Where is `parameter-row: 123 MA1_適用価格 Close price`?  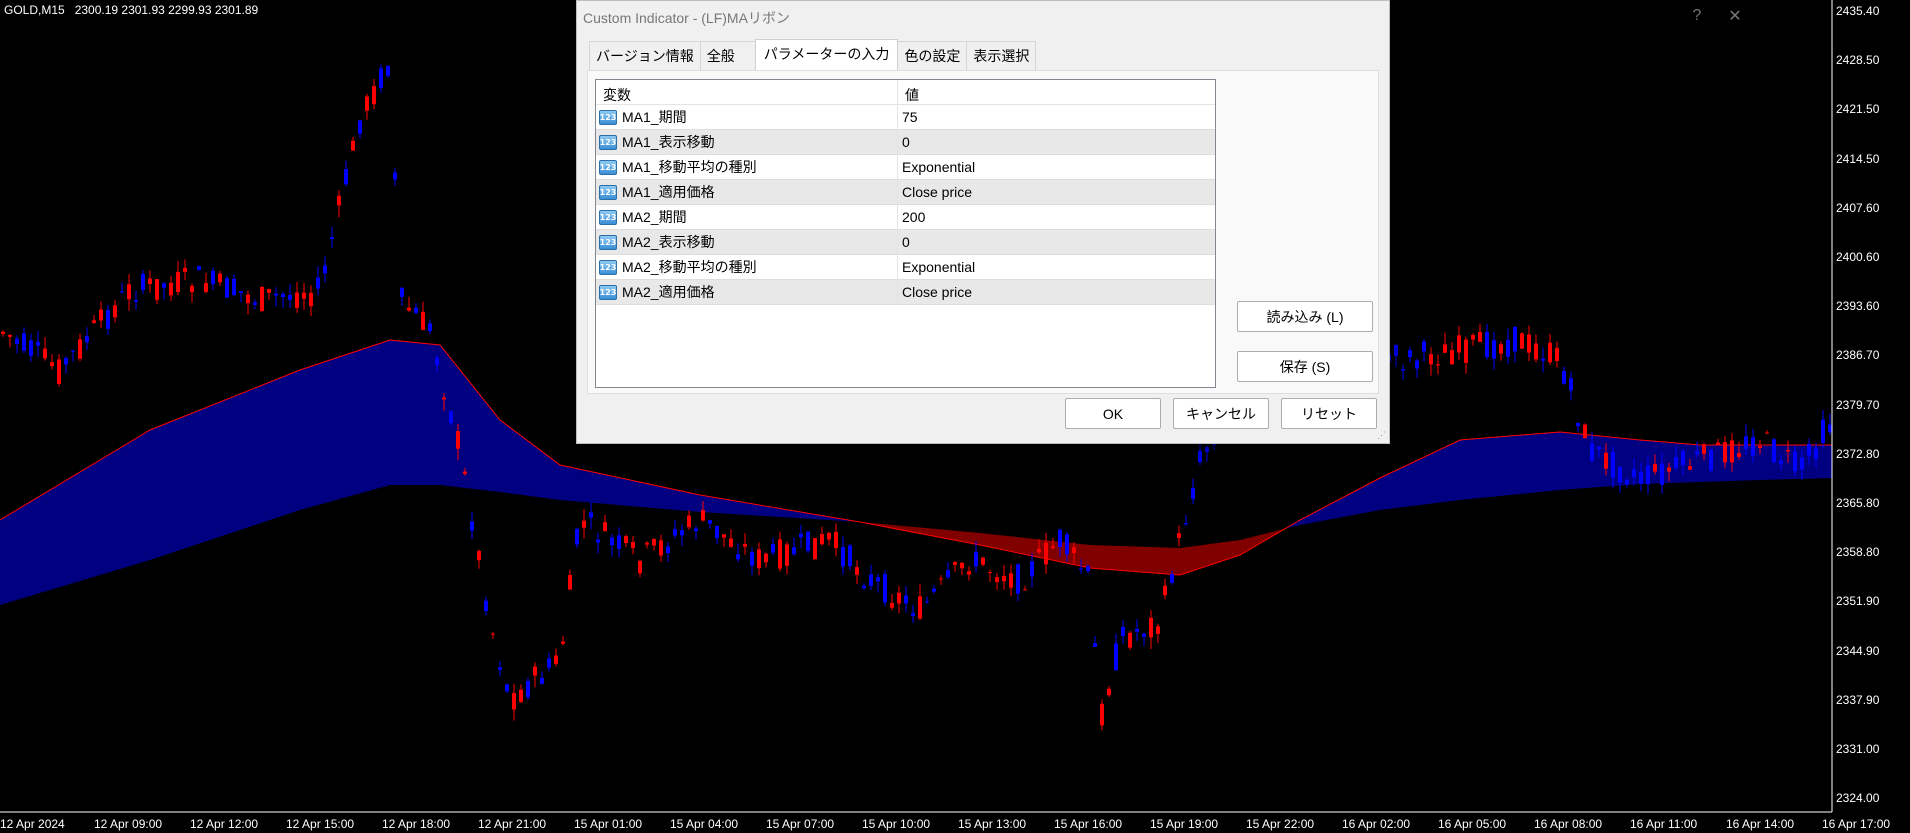
parameter-row: 123 MA1_適用価格 Close price is located at coordinates (905, 192).